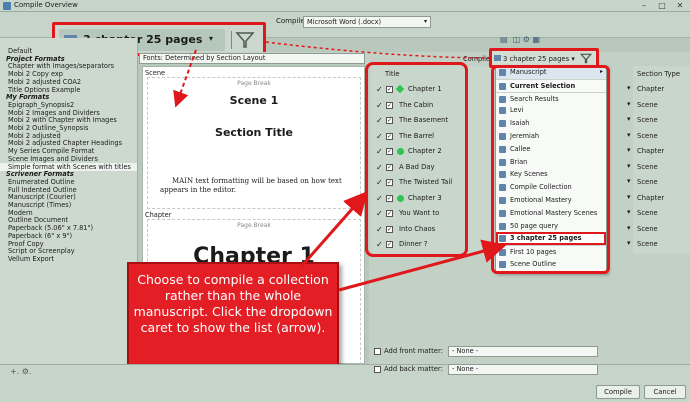 Image resolution: width=690 pixels, height=402 pixels. I want to click on front-matter-select: - None -, so click(523, 351).